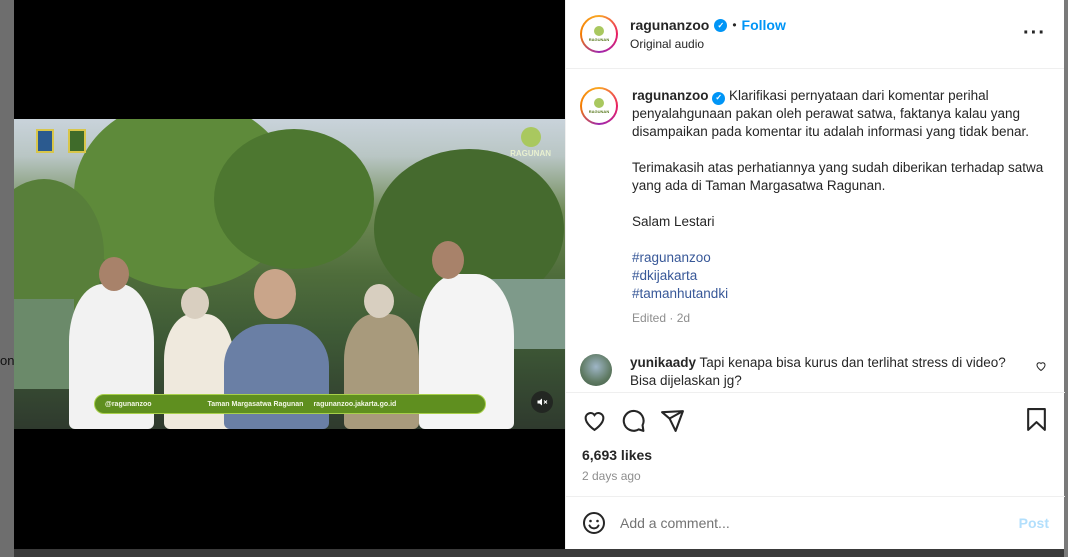 The image size is (1068, 557). I want to click on comment-username: yunikaady, so click(663, 362).